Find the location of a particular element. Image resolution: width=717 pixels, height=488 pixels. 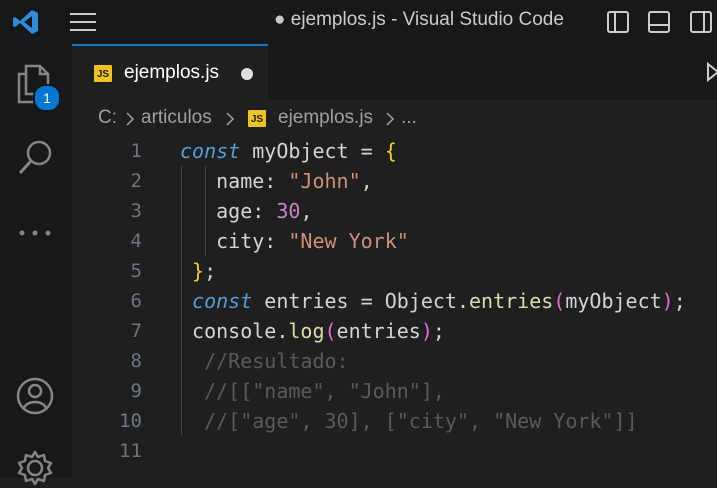

code-line: //[["name", "John"], is located at coordinates (312, 391).